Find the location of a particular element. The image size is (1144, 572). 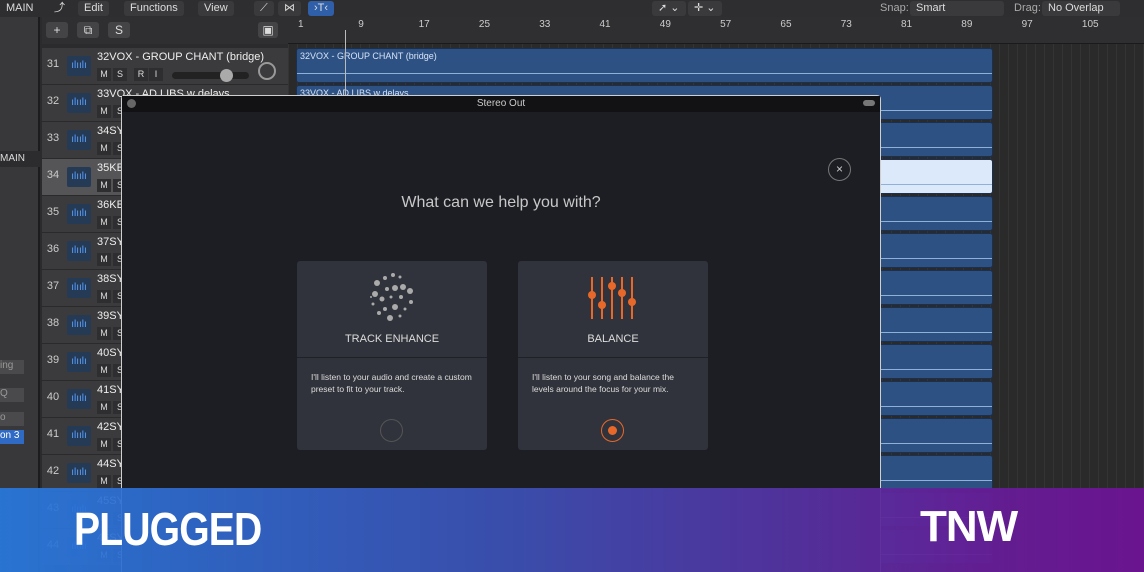

track-name: 44SY is located at coordinates (110, 464).